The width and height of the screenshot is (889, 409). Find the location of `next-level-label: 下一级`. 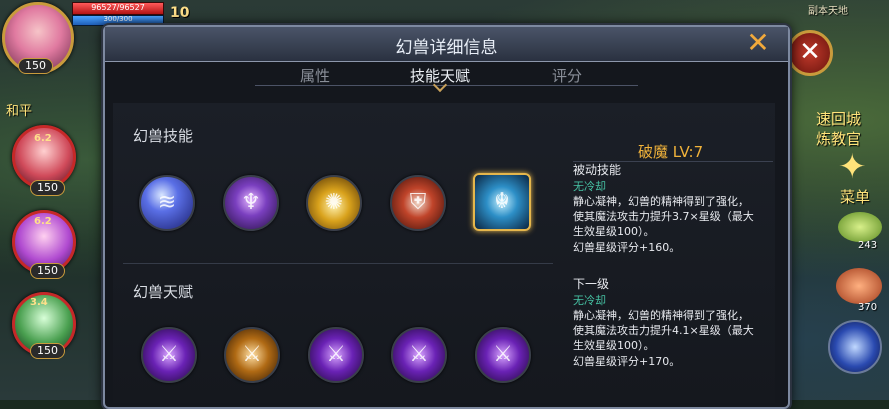

next-level-label: 下一级 is located at coordinates (591, 284).